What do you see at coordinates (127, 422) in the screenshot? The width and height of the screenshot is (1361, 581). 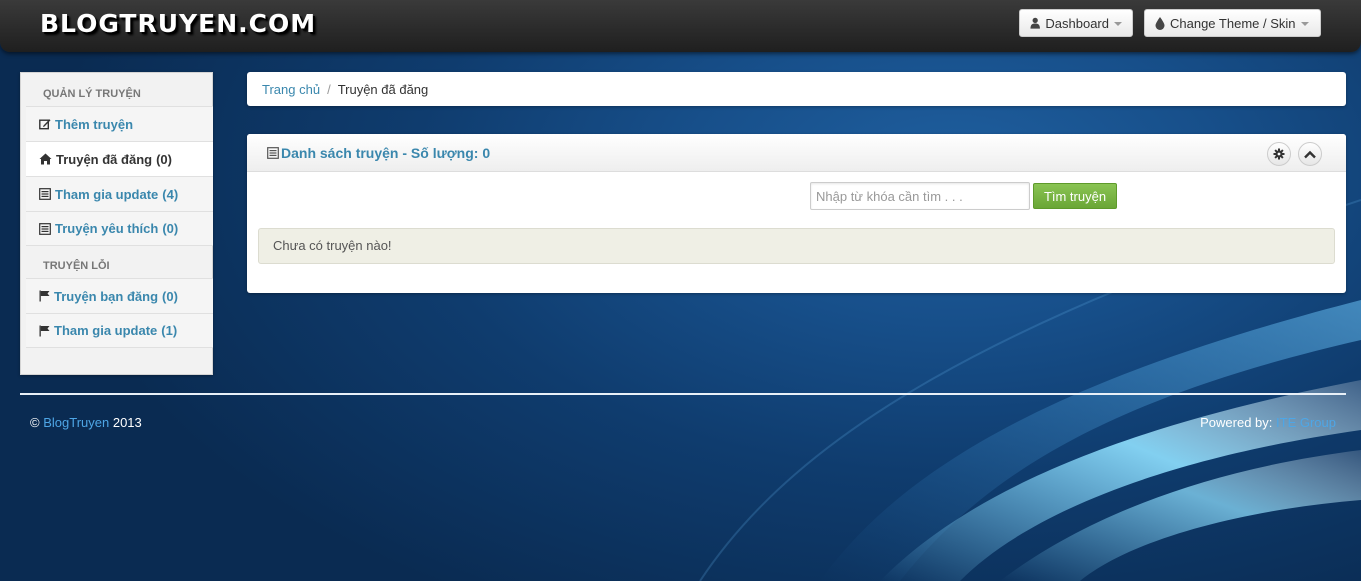 I see `footer-year: 2013` at bounding box center [127, 422].